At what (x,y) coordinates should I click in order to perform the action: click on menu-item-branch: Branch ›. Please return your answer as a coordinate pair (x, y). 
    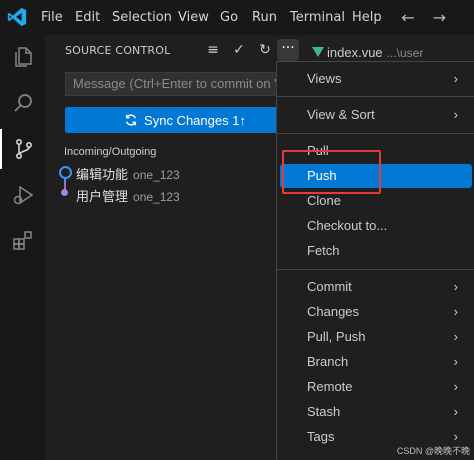
    Looking at the image, I should click on (376, 362).